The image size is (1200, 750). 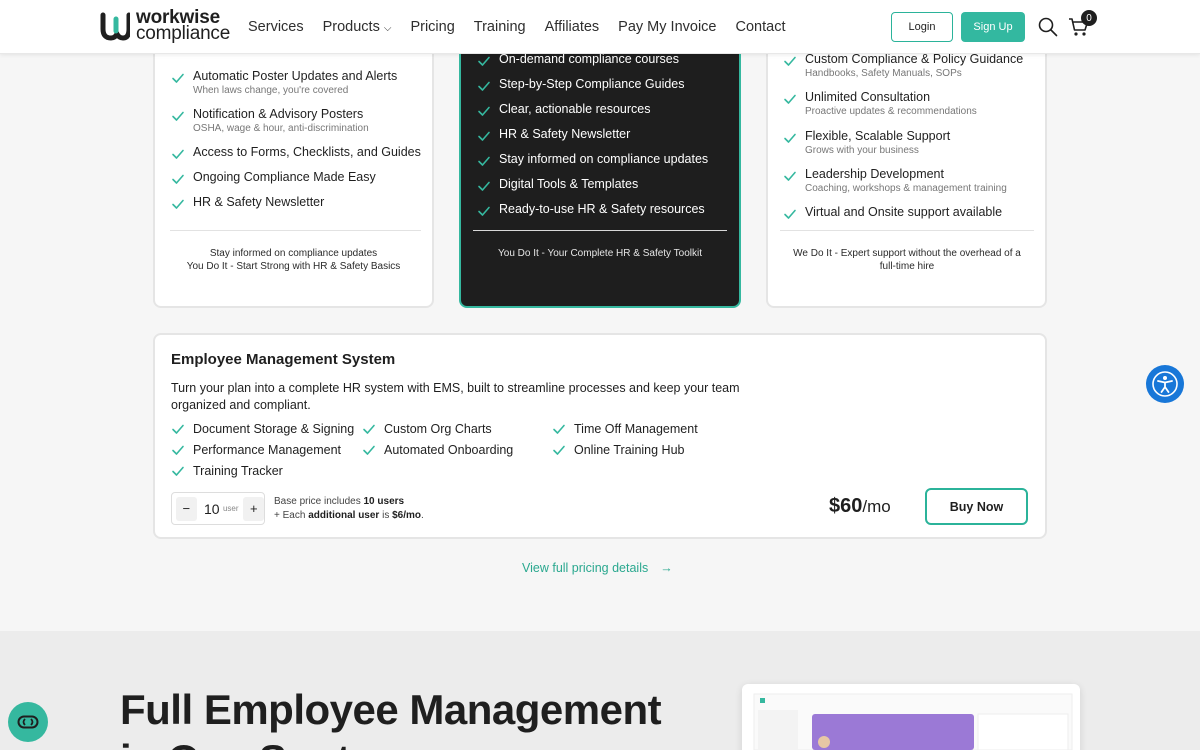 What do you see at coordinates (602, 209) in the screenshot?
I see `feature-title: Ready-to-use HR & Safety resources` at bounding box center [602, 209].